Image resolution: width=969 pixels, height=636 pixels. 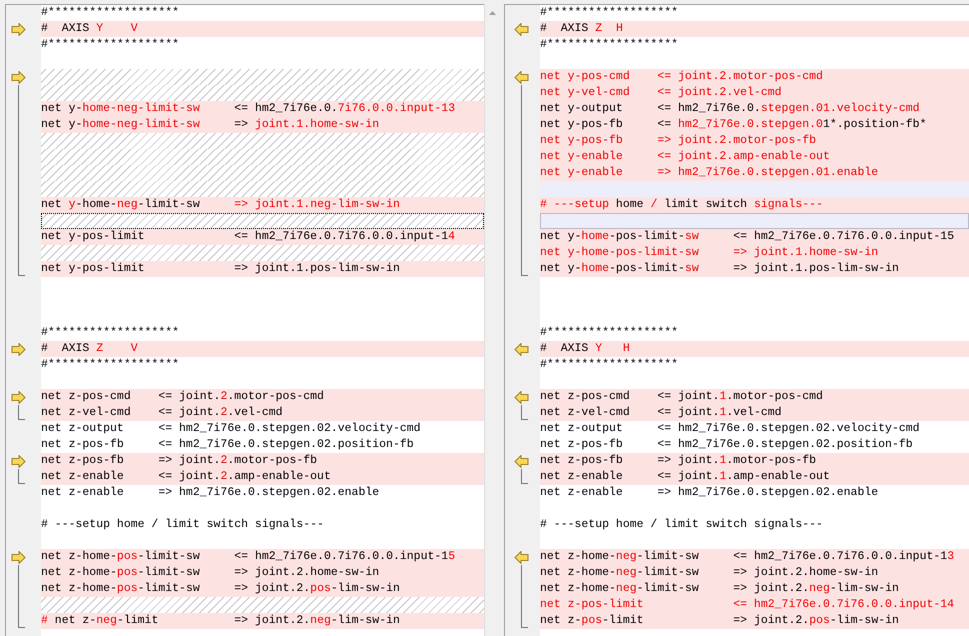 I want to click on scroll-up-icon, so click(x=492, y=13).